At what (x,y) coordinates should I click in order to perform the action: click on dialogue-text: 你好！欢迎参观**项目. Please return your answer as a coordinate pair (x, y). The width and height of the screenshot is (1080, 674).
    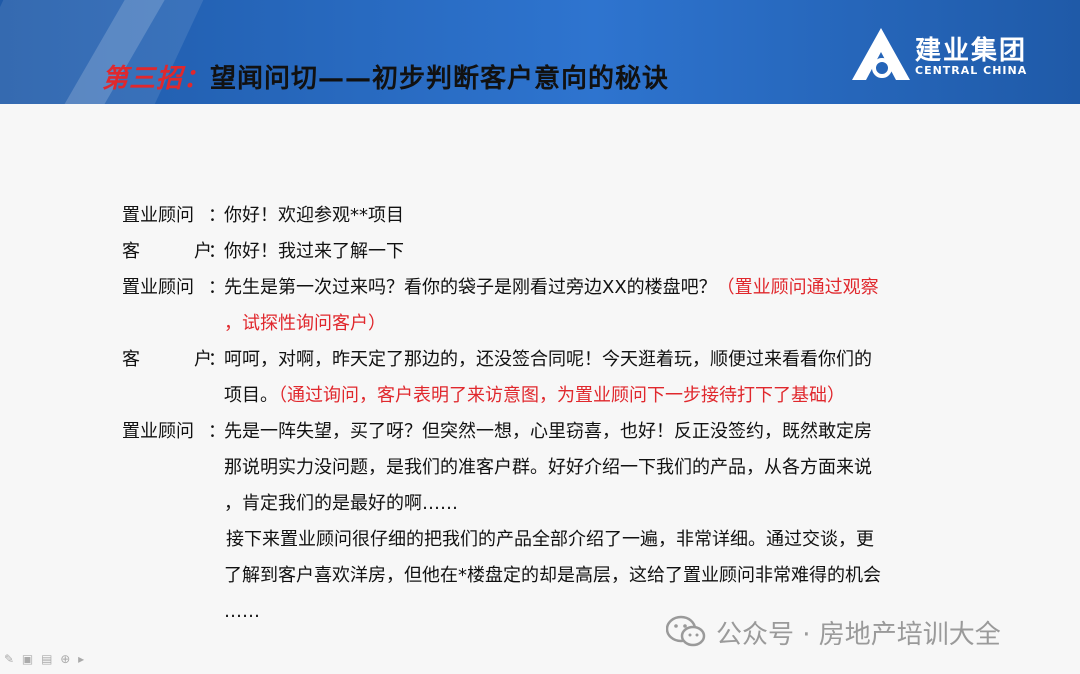
    Looking at the image, I should click on (314, 215).